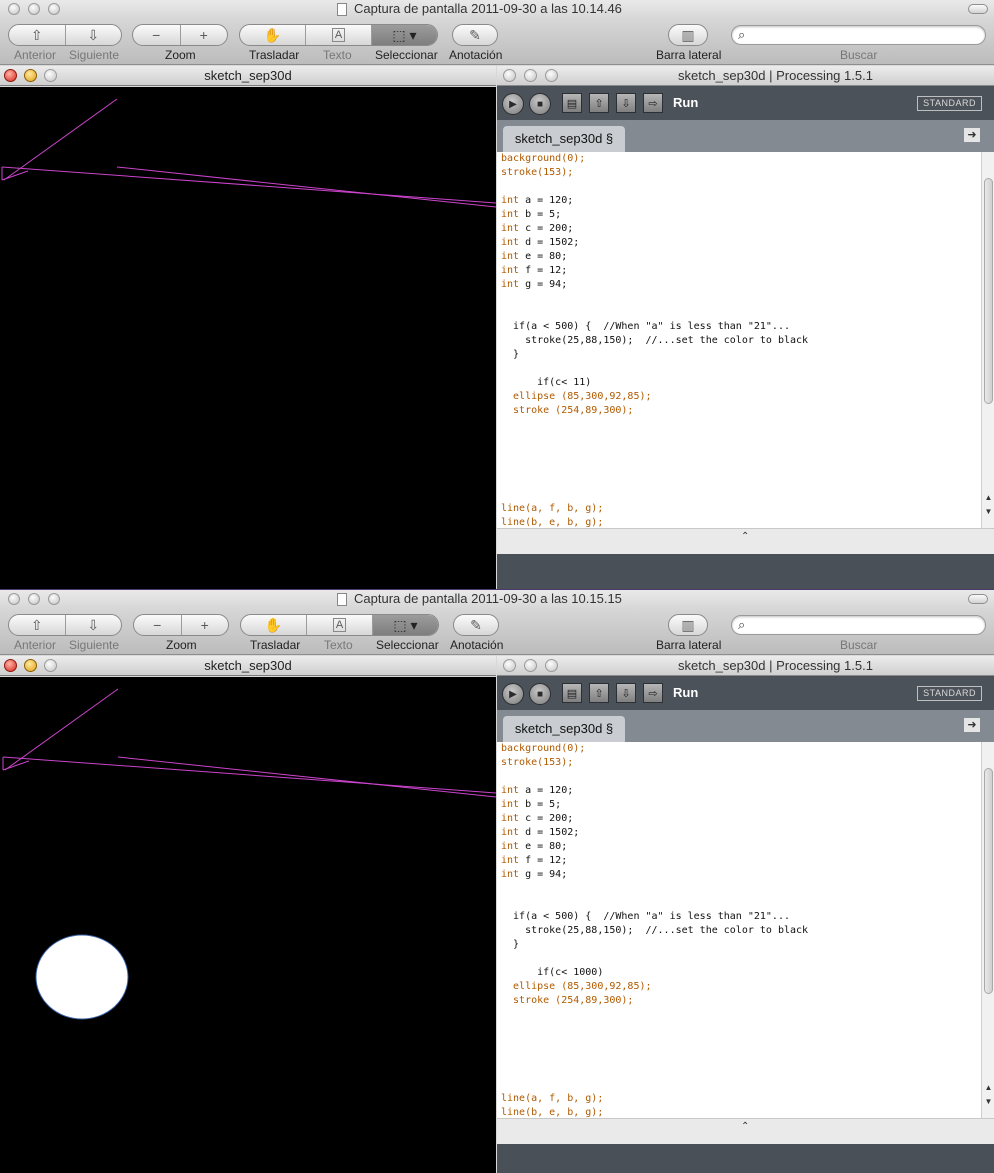  I want to click on code-text: int f = 12;, so click(534, 270).